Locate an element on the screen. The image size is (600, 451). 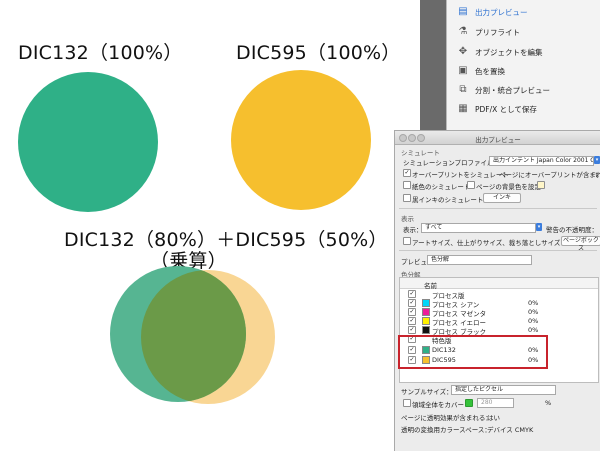
black-ink-checkbox is located at coordinates (407, 198).